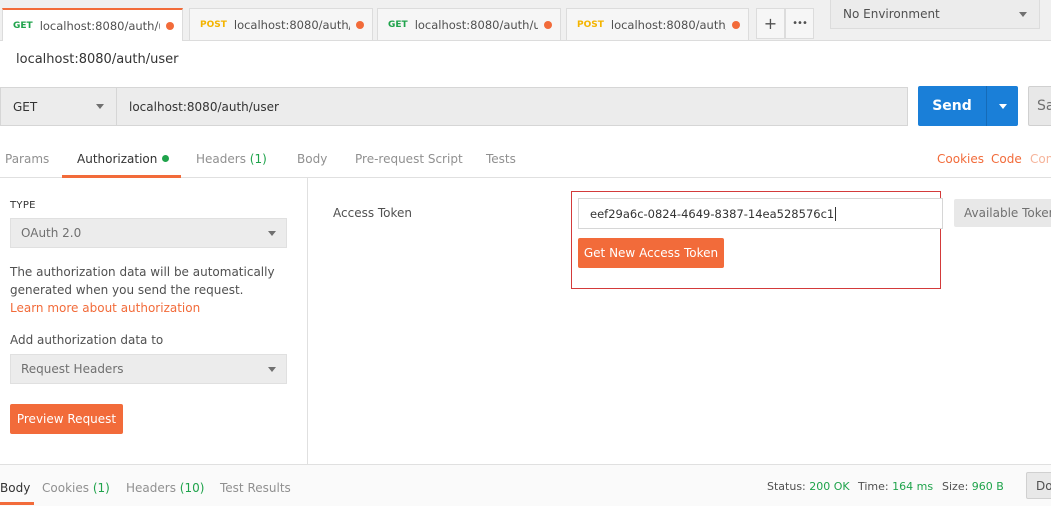 The height and width of the screenshot is (506, 1051). What do you see at coordinates (65, 488) in the screenshot?
I see `response-cookies-label: Cookies` at bounding box center [65, 488].